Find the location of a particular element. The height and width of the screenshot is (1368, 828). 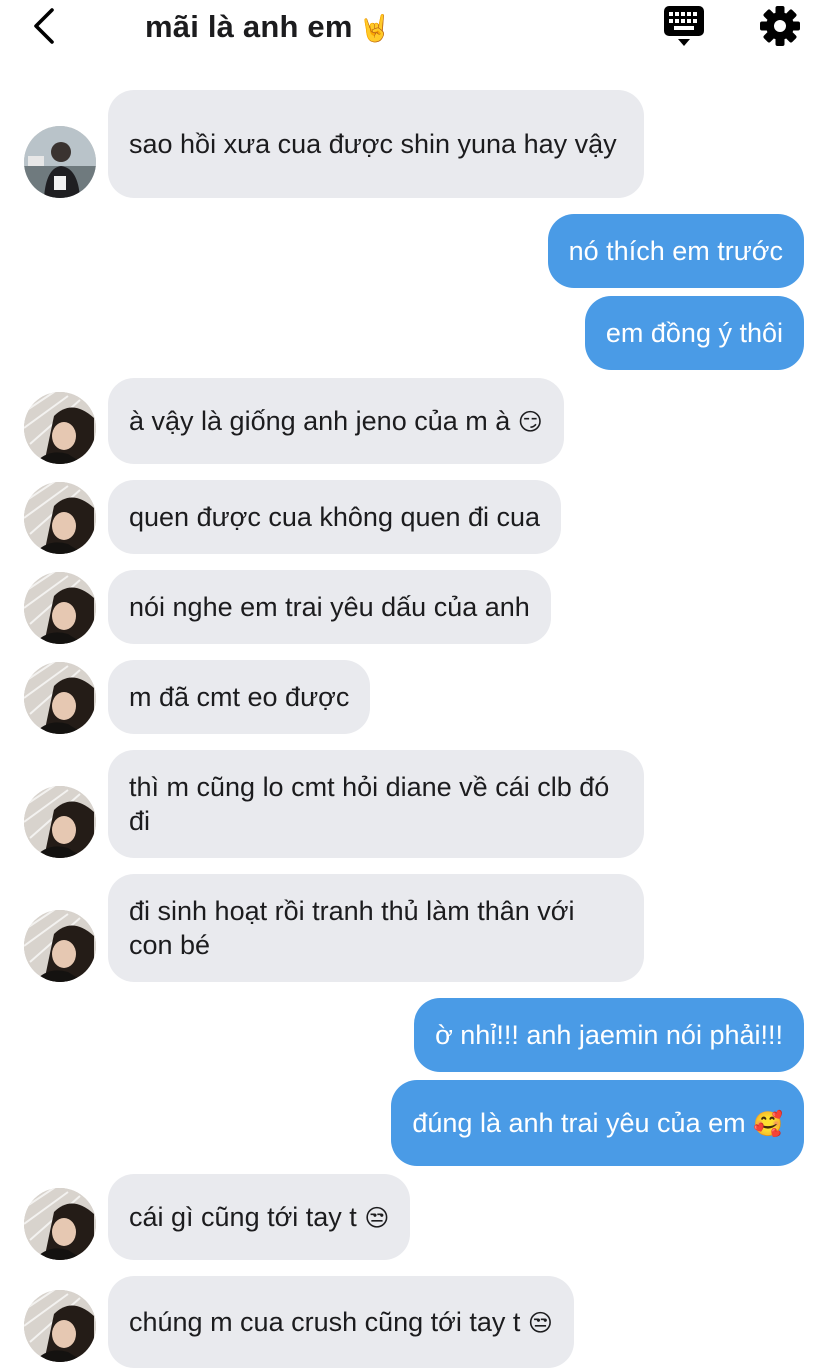

gear-icon is located at coordinates (780, 26).